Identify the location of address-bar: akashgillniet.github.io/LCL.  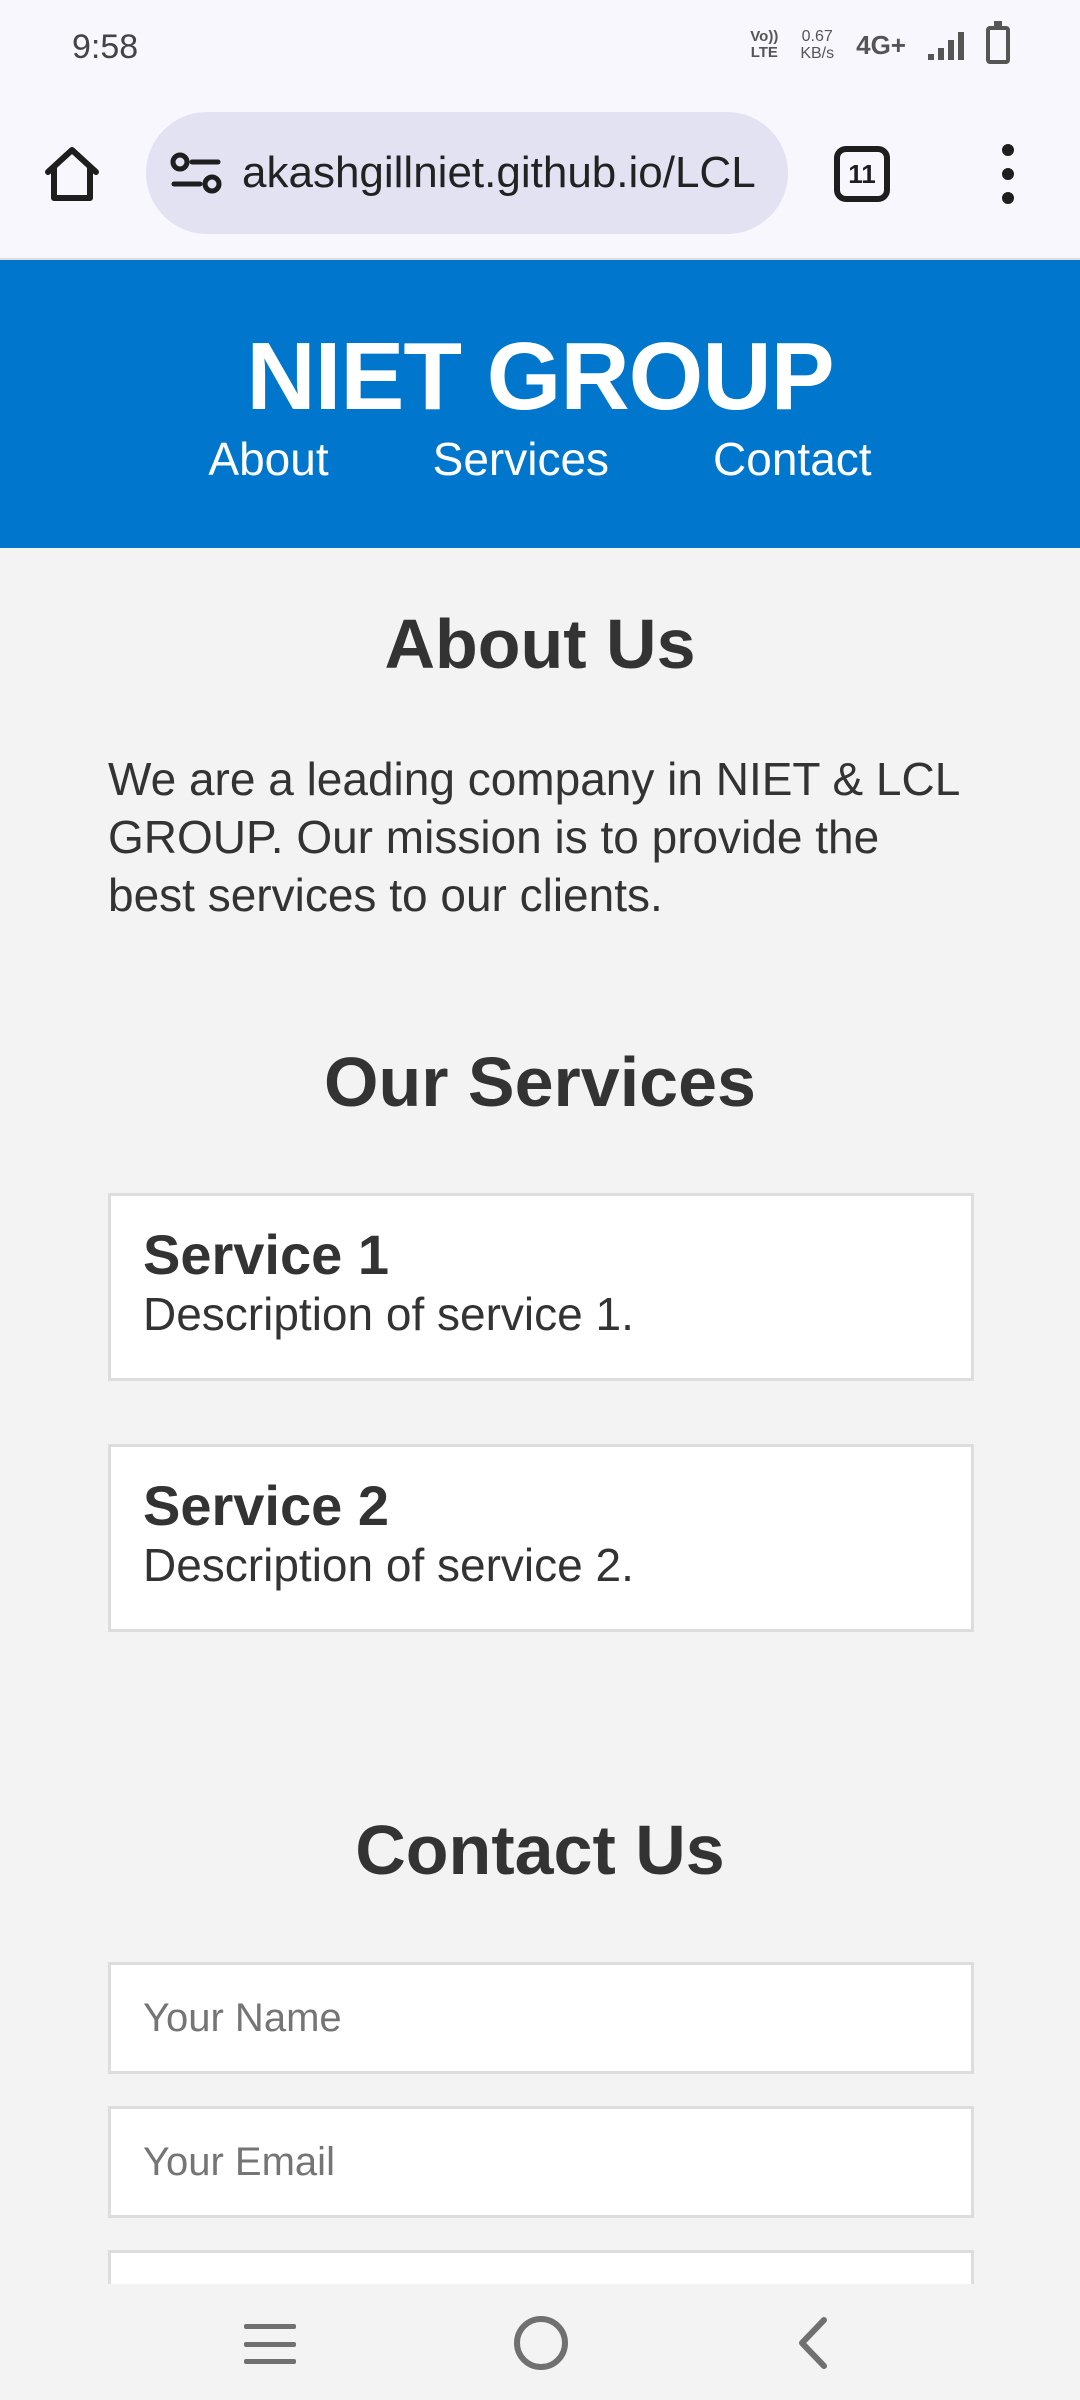
(467, 173).